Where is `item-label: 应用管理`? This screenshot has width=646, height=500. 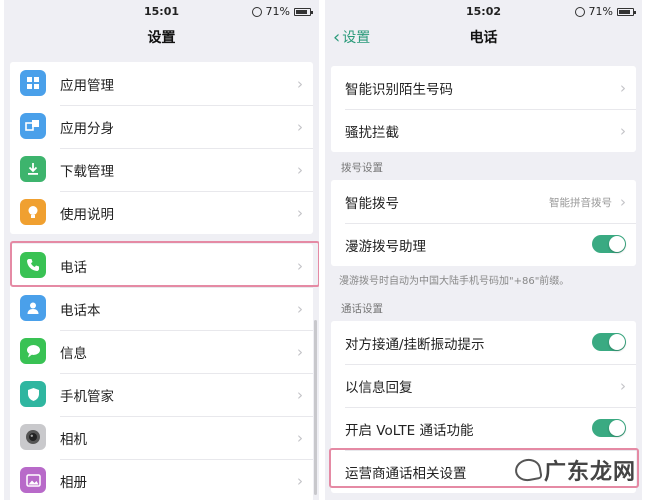 item-label: 应用管理 is located at coordinates (87, 85).